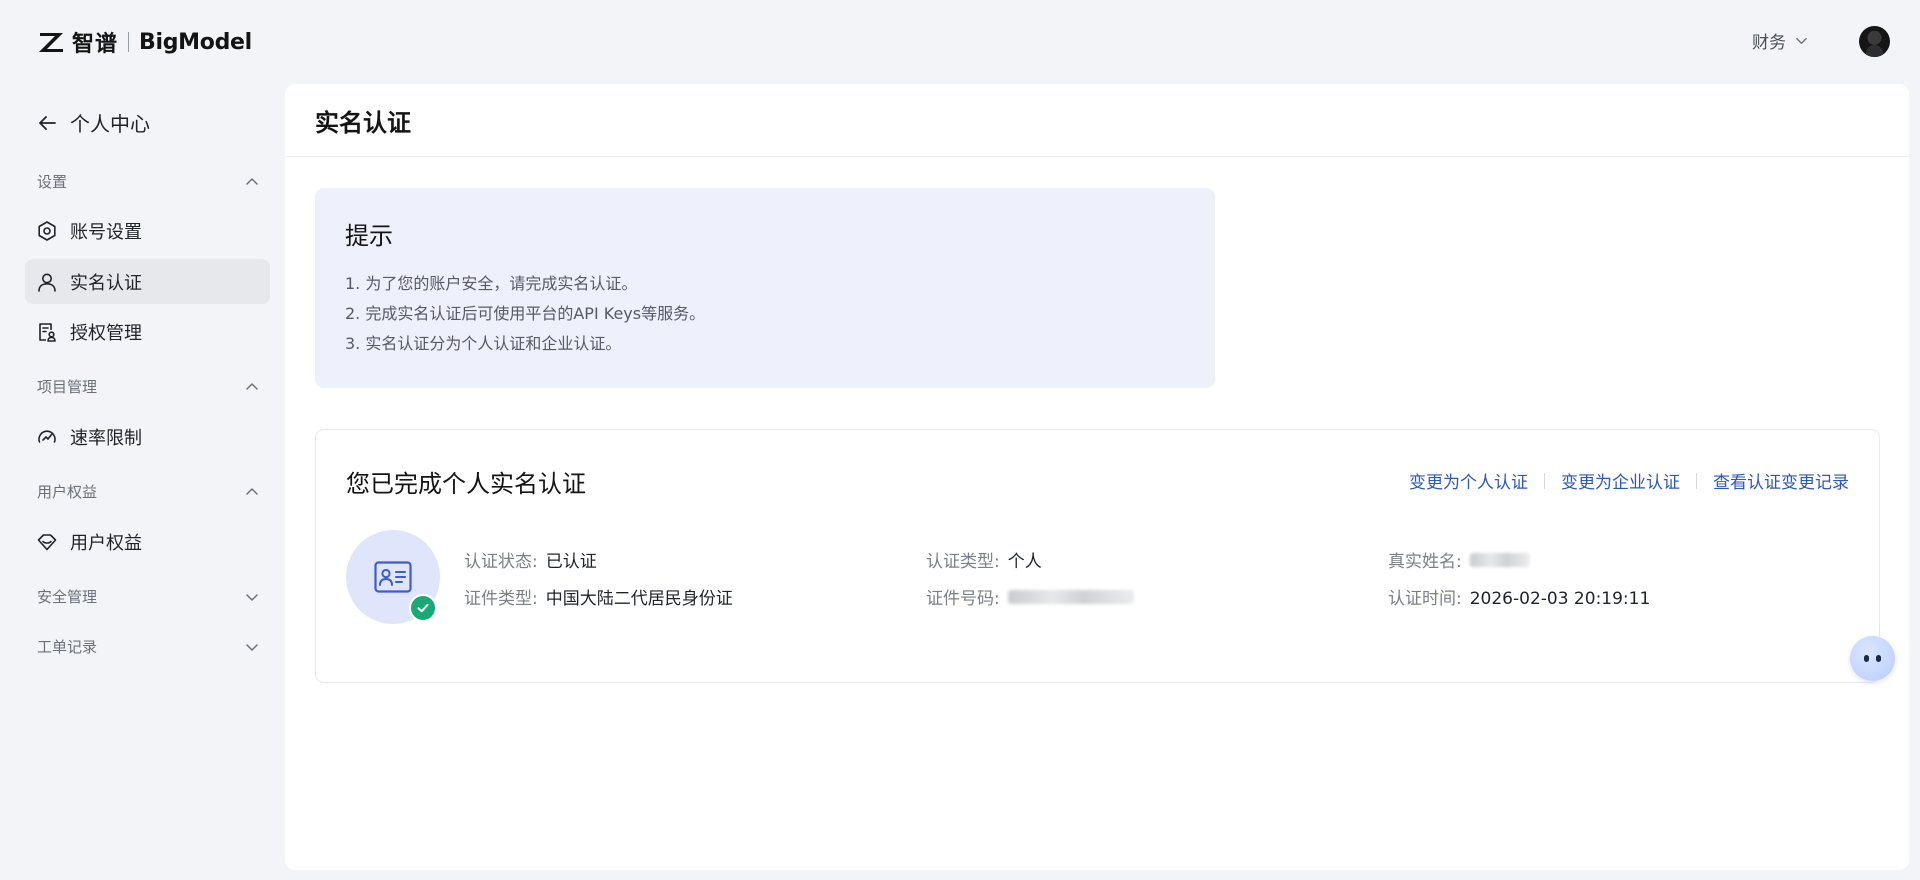 This screenshot has height=880, width=1920. I want to click on brand-name-cn: 智谱, so click(95, 44).